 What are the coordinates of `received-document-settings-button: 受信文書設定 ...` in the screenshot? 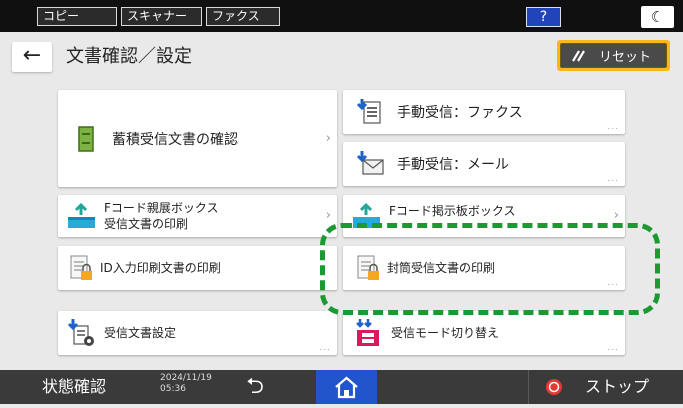 It's located at (197, 333).